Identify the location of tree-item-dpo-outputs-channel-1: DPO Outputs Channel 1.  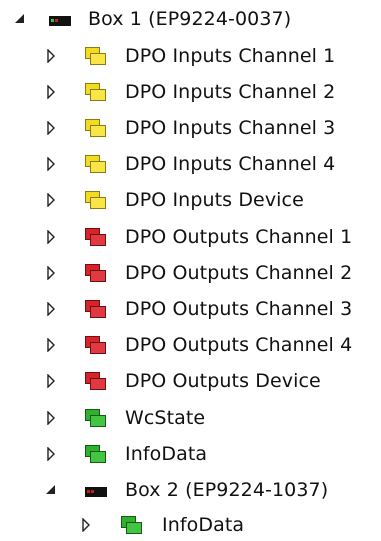
(190, 237).